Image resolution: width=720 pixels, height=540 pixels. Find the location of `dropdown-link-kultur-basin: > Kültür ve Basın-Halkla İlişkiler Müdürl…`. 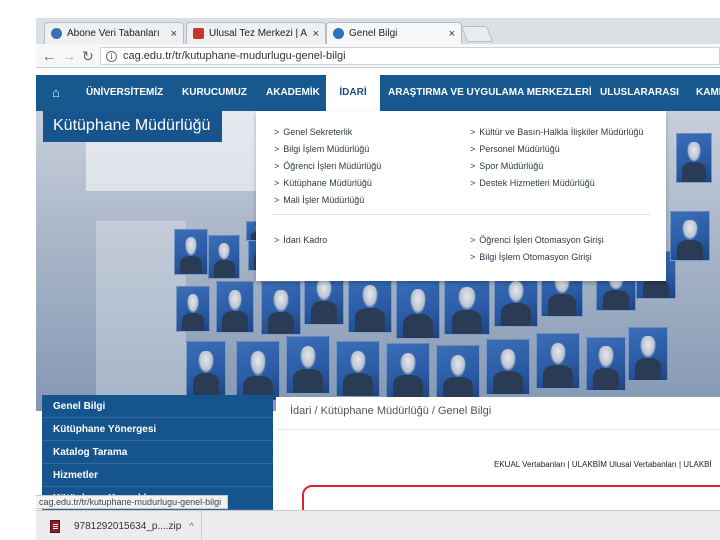

dropdown-link-kultur-basin: > Kültür ve Basın-Halkla İlişkiler Müdürl… is located at coordinates (556, 132).